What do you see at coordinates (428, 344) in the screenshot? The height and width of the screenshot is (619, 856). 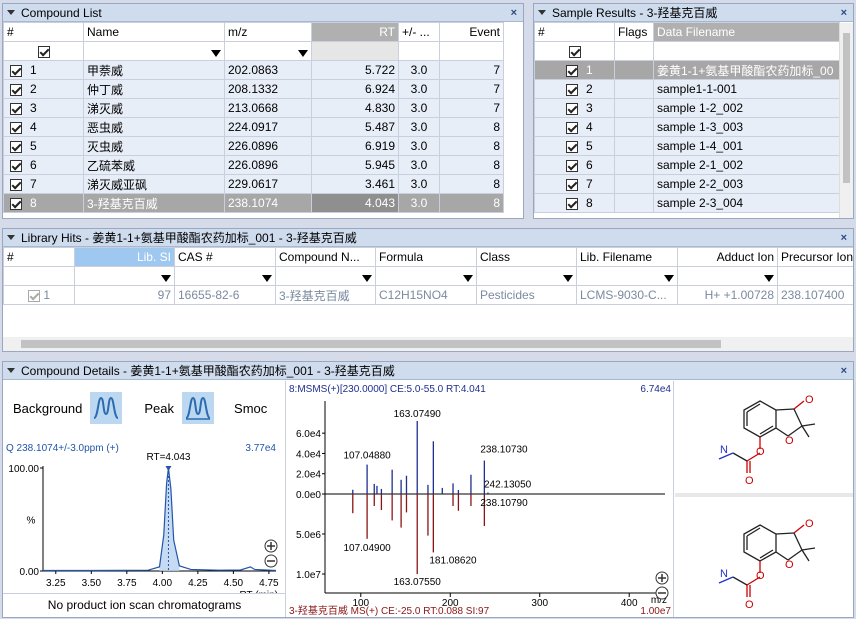 I see `horizontal-scrollbar` at bounding box center [428, 344].